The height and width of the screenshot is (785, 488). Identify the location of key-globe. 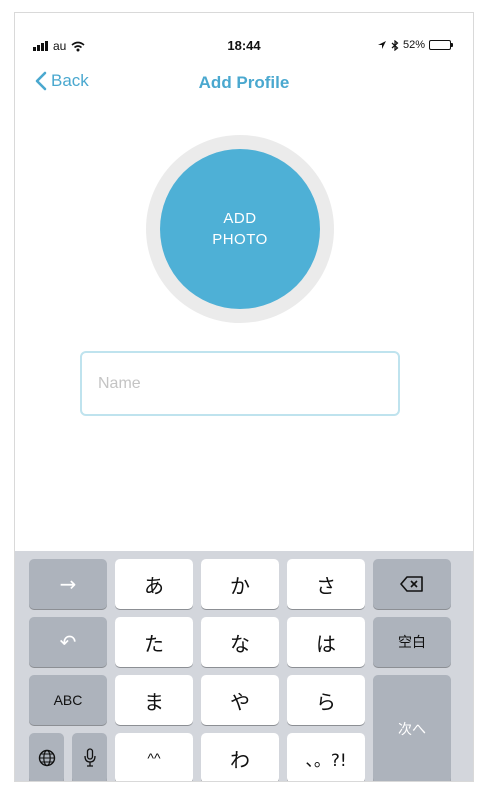
(46, 757).